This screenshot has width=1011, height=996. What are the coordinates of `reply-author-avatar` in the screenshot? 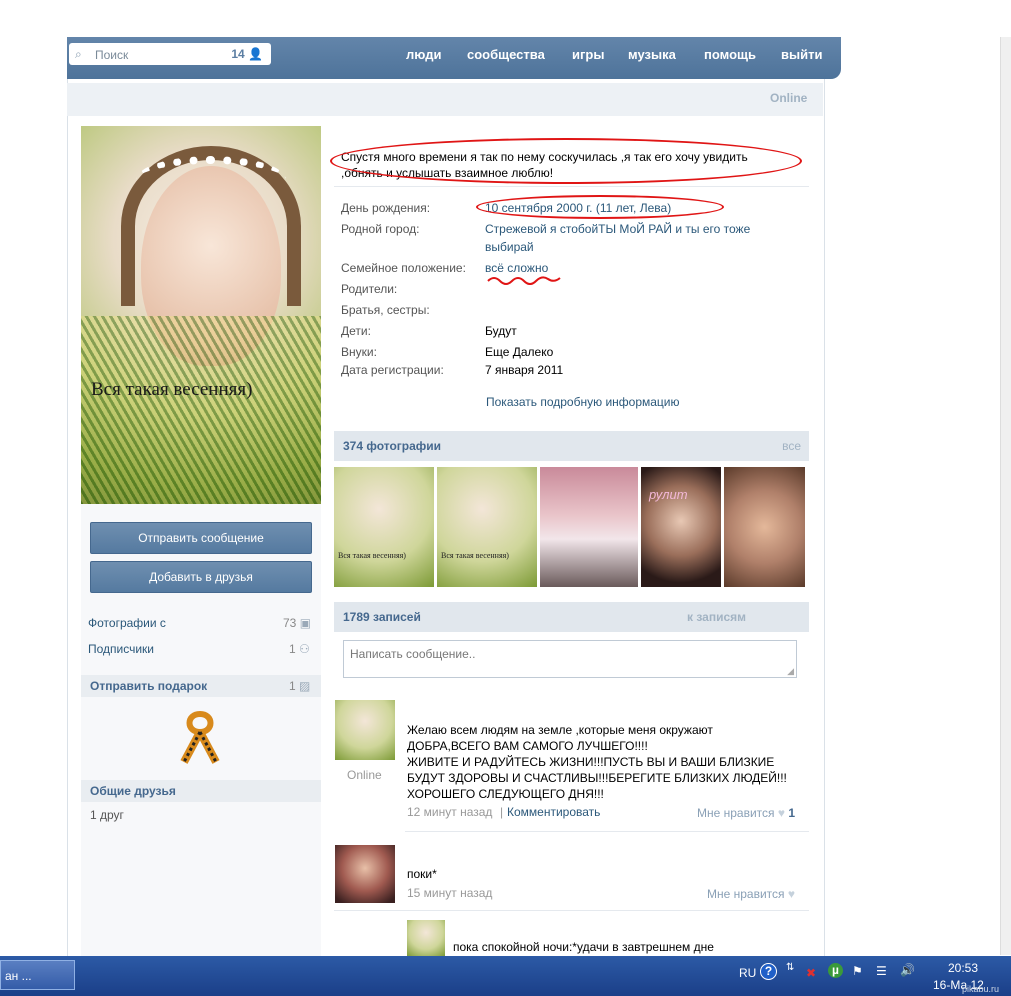 It's located at (426, 938).